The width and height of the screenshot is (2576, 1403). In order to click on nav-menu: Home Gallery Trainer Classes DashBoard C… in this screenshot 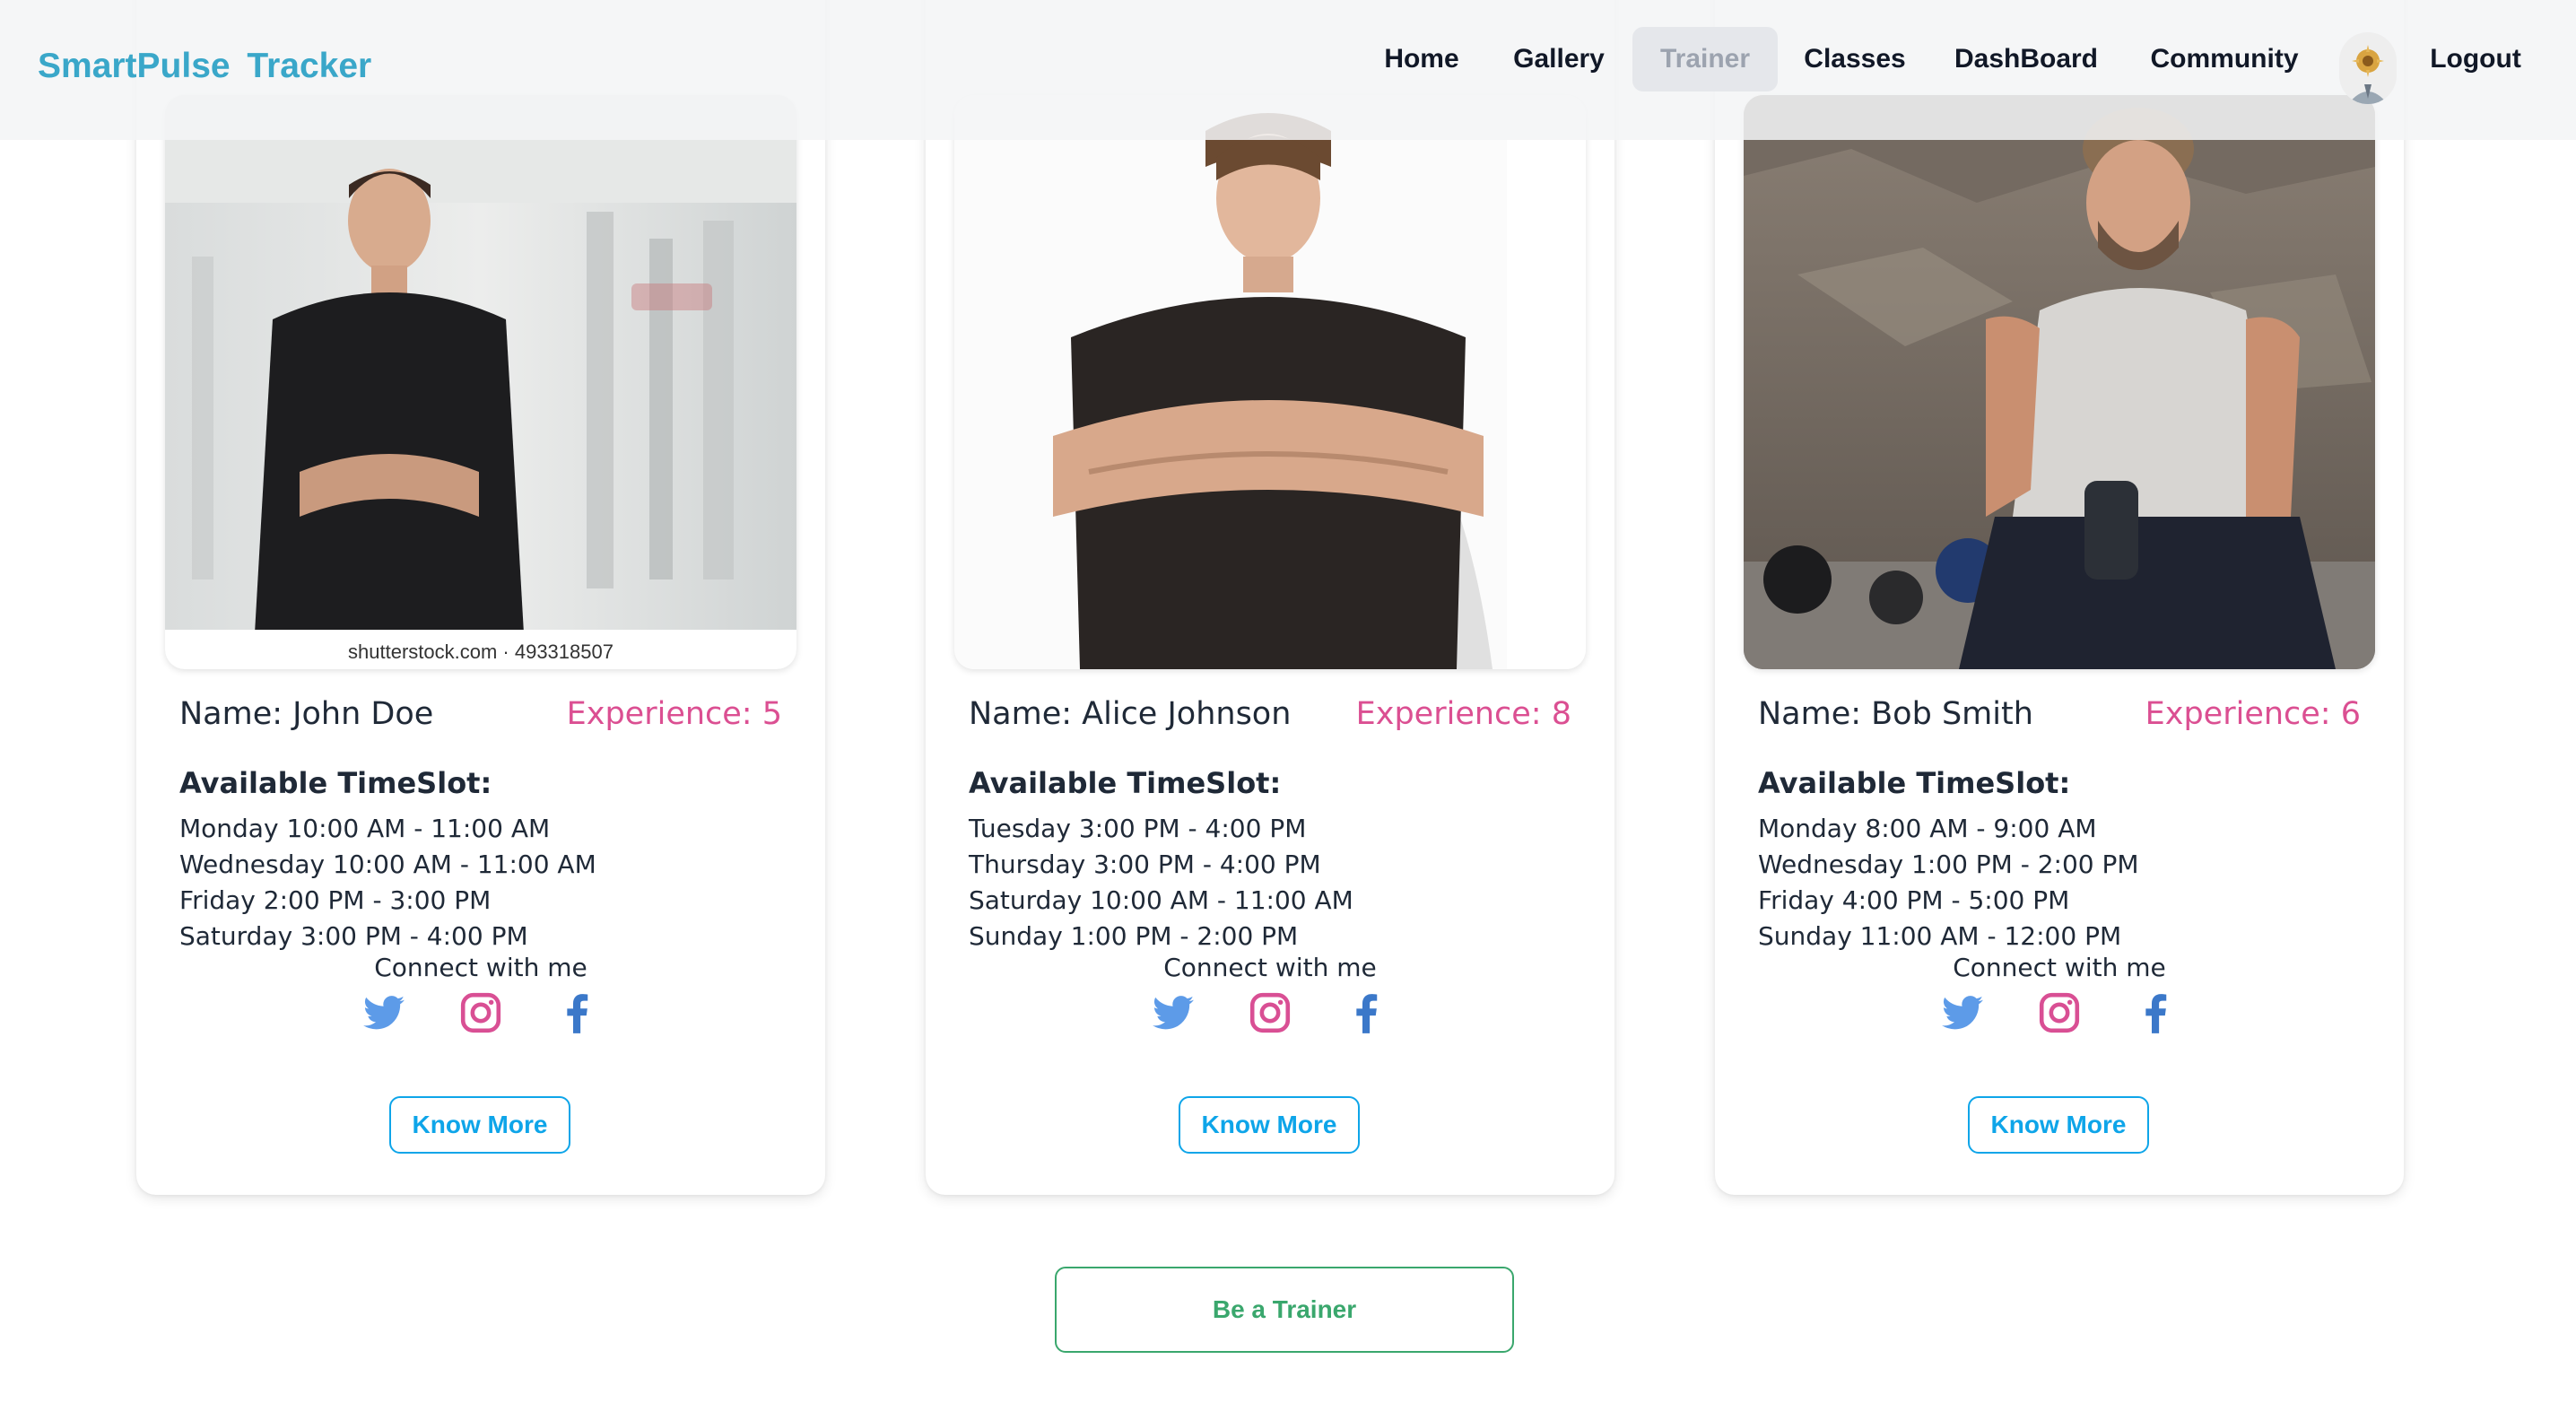, I will do `click(1288, 70)`.